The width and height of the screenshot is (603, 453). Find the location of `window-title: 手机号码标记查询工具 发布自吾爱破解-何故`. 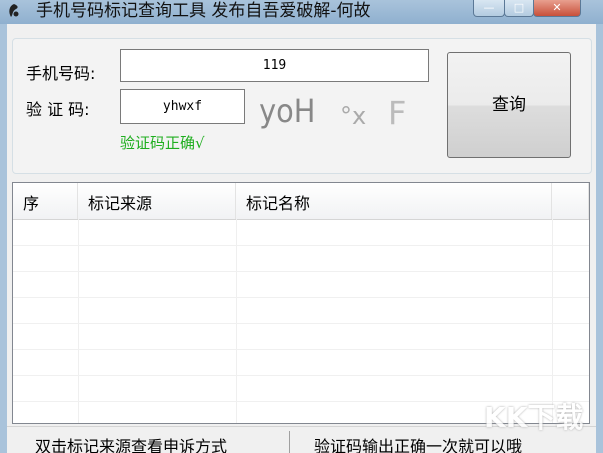

window-title: 手机号码标记查询工具 发布自吾爱破解-何故 is located at coordinates (203, 11).